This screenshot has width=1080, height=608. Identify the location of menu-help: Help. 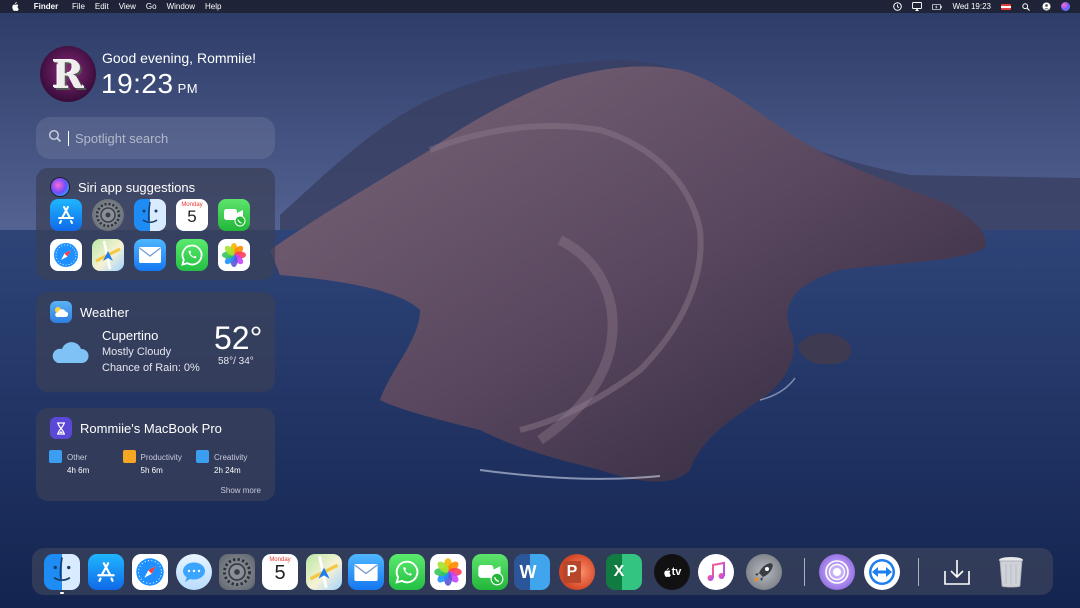
(213, 6).